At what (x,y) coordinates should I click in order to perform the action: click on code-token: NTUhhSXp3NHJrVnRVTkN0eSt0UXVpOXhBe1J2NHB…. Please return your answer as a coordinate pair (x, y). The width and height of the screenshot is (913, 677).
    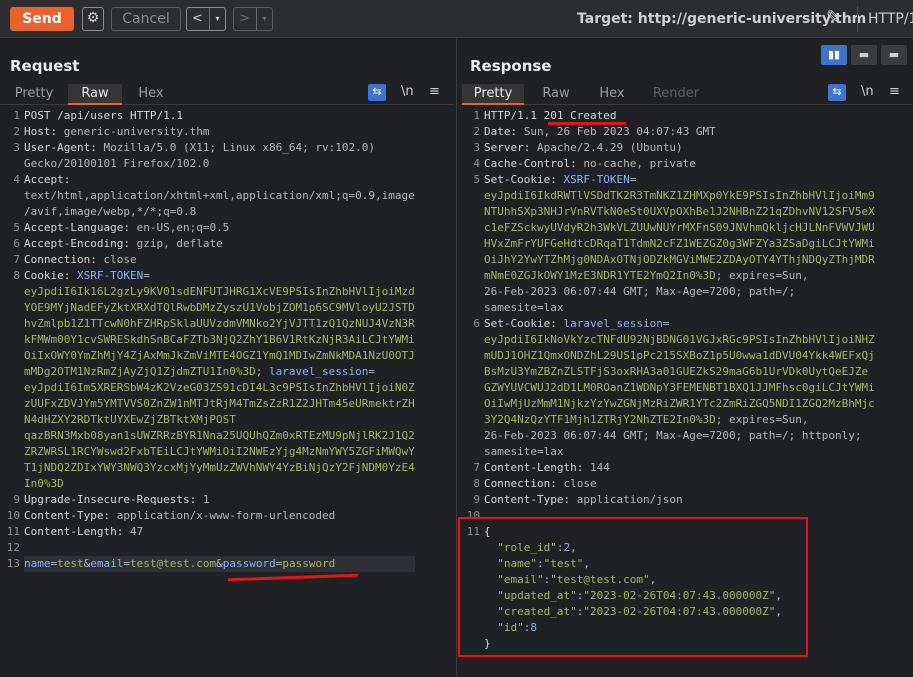
    Looking at the image, I should click on (679, 211).